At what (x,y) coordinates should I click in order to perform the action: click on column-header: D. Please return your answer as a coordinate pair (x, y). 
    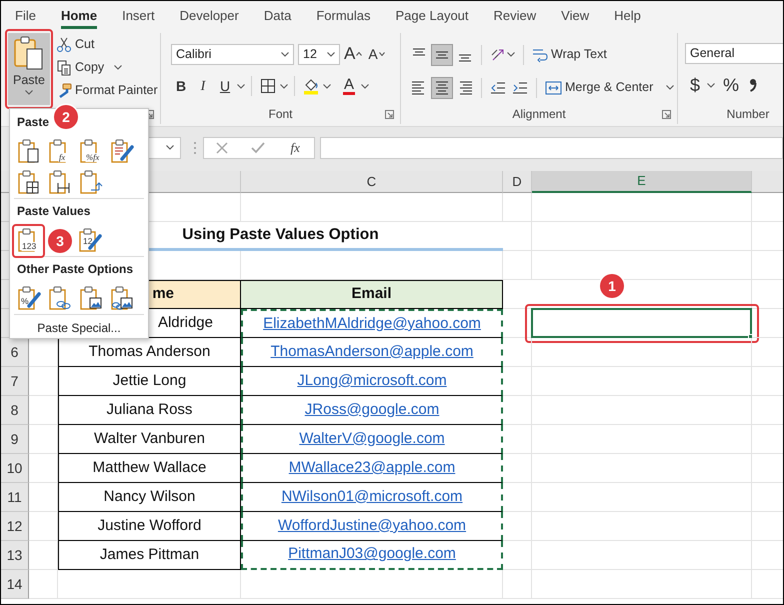
    Looking at the image, I should click on (517, 182).